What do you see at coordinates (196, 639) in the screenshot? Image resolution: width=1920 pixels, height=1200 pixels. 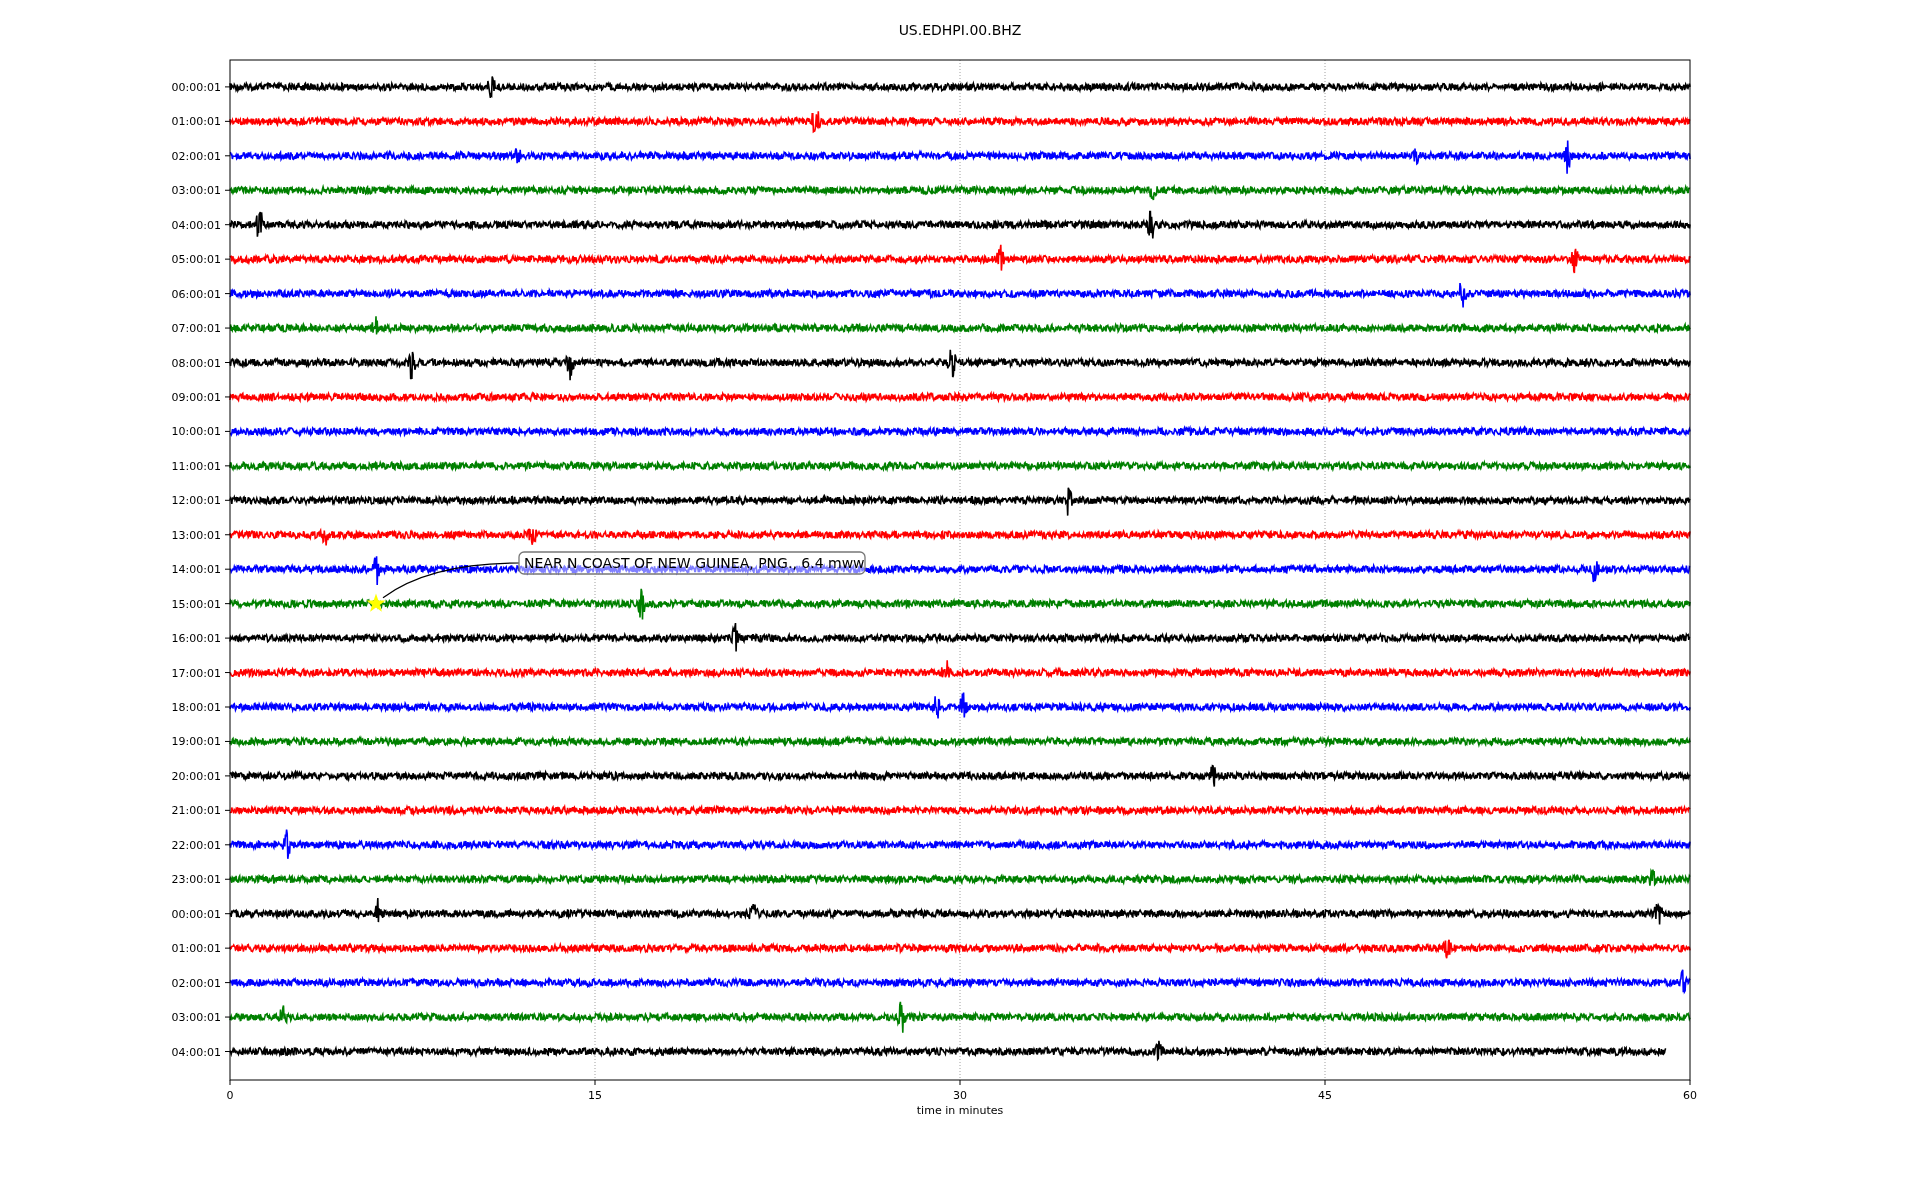 I see `y-tick-label: 16:00:01` at bounding box center [196, 639].